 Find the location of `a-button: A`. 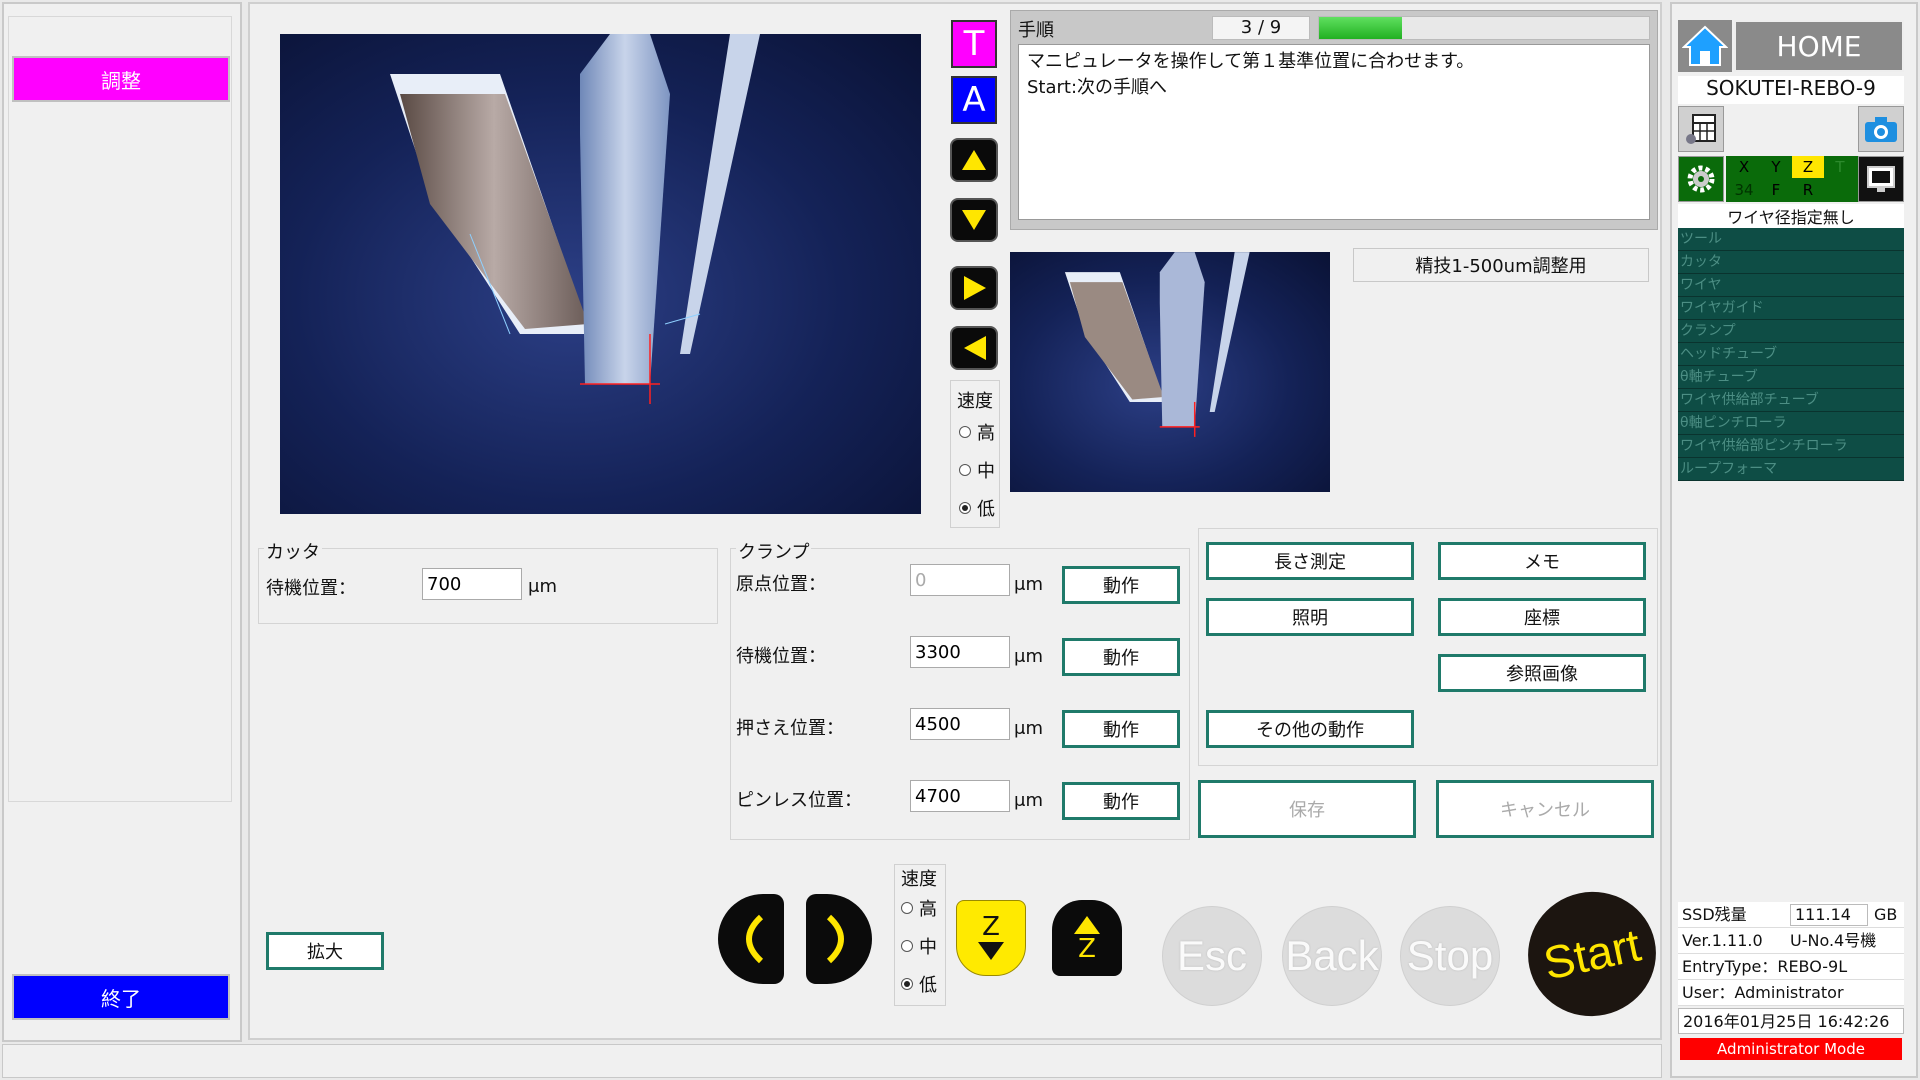

a-button: A is located at coordinates (974, 100).